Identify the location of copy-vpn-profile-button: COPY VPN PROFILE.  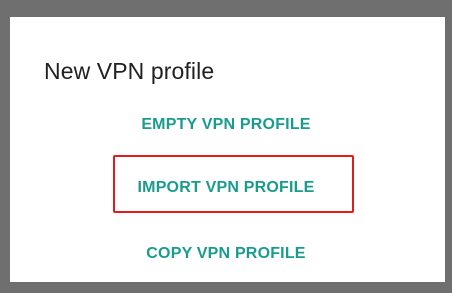
(226, 254).